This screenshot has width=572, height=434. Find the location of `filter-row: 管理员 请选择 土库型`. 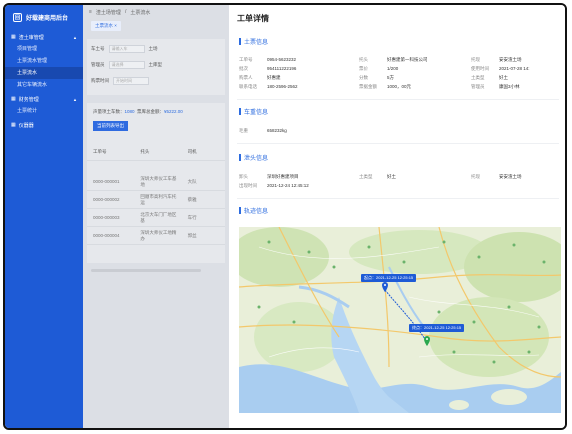

filter-row: 管理员 请选择 土库型 is located at coordinates (126, 65).